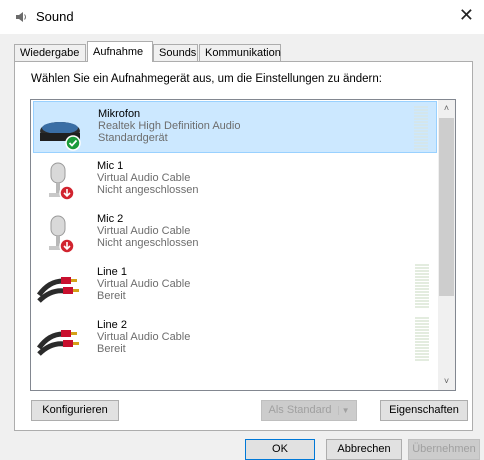 This screenshot has width=484, height=460. What do you see at coordinates (110, 219) in the screenshot?
I see `device-name: Mic 2` at bounding box center [110, 219].